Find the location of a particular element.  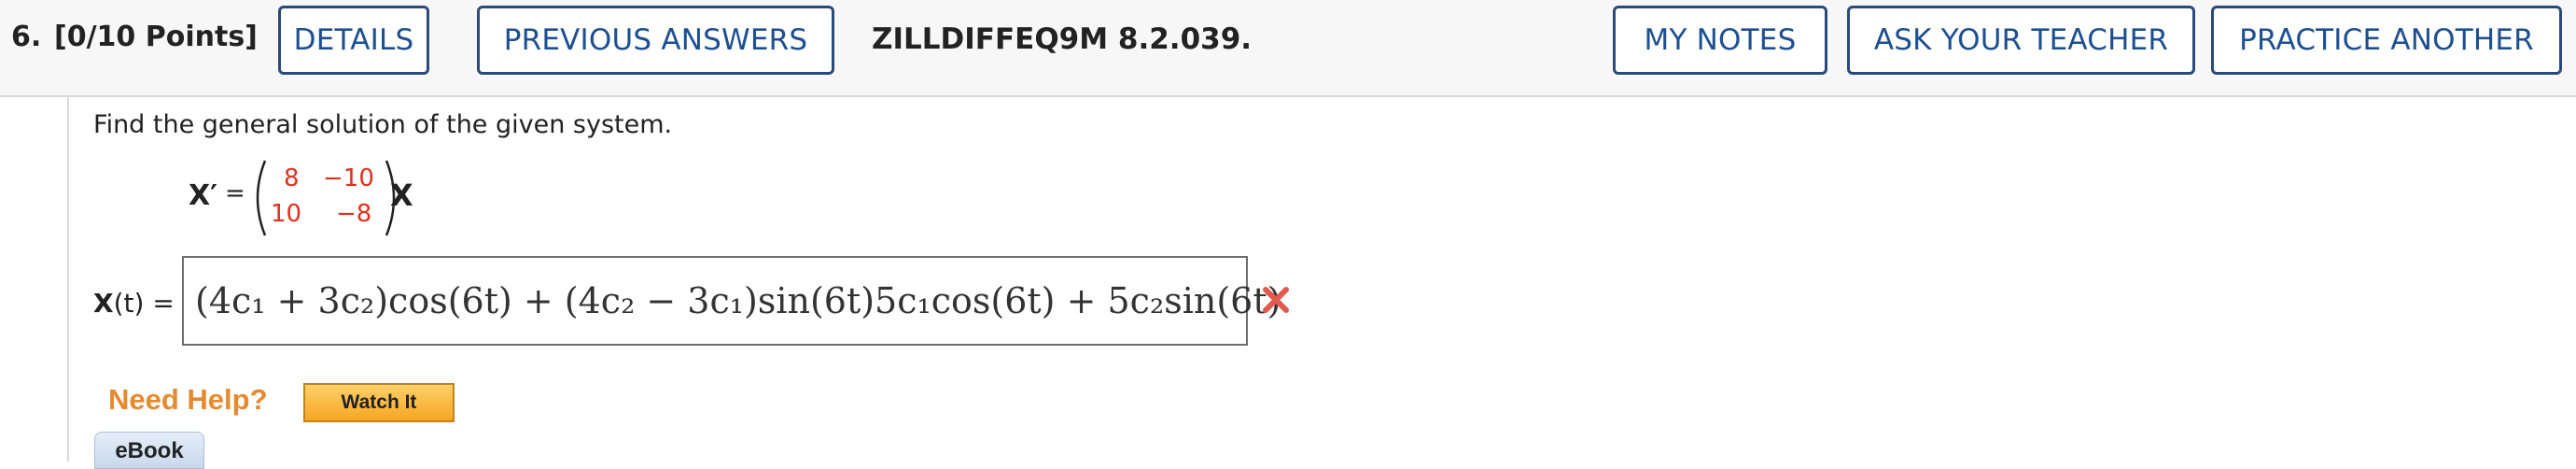

practice-another-button: PRACTICE ANOTHER is located at coordinates (2386, 40).